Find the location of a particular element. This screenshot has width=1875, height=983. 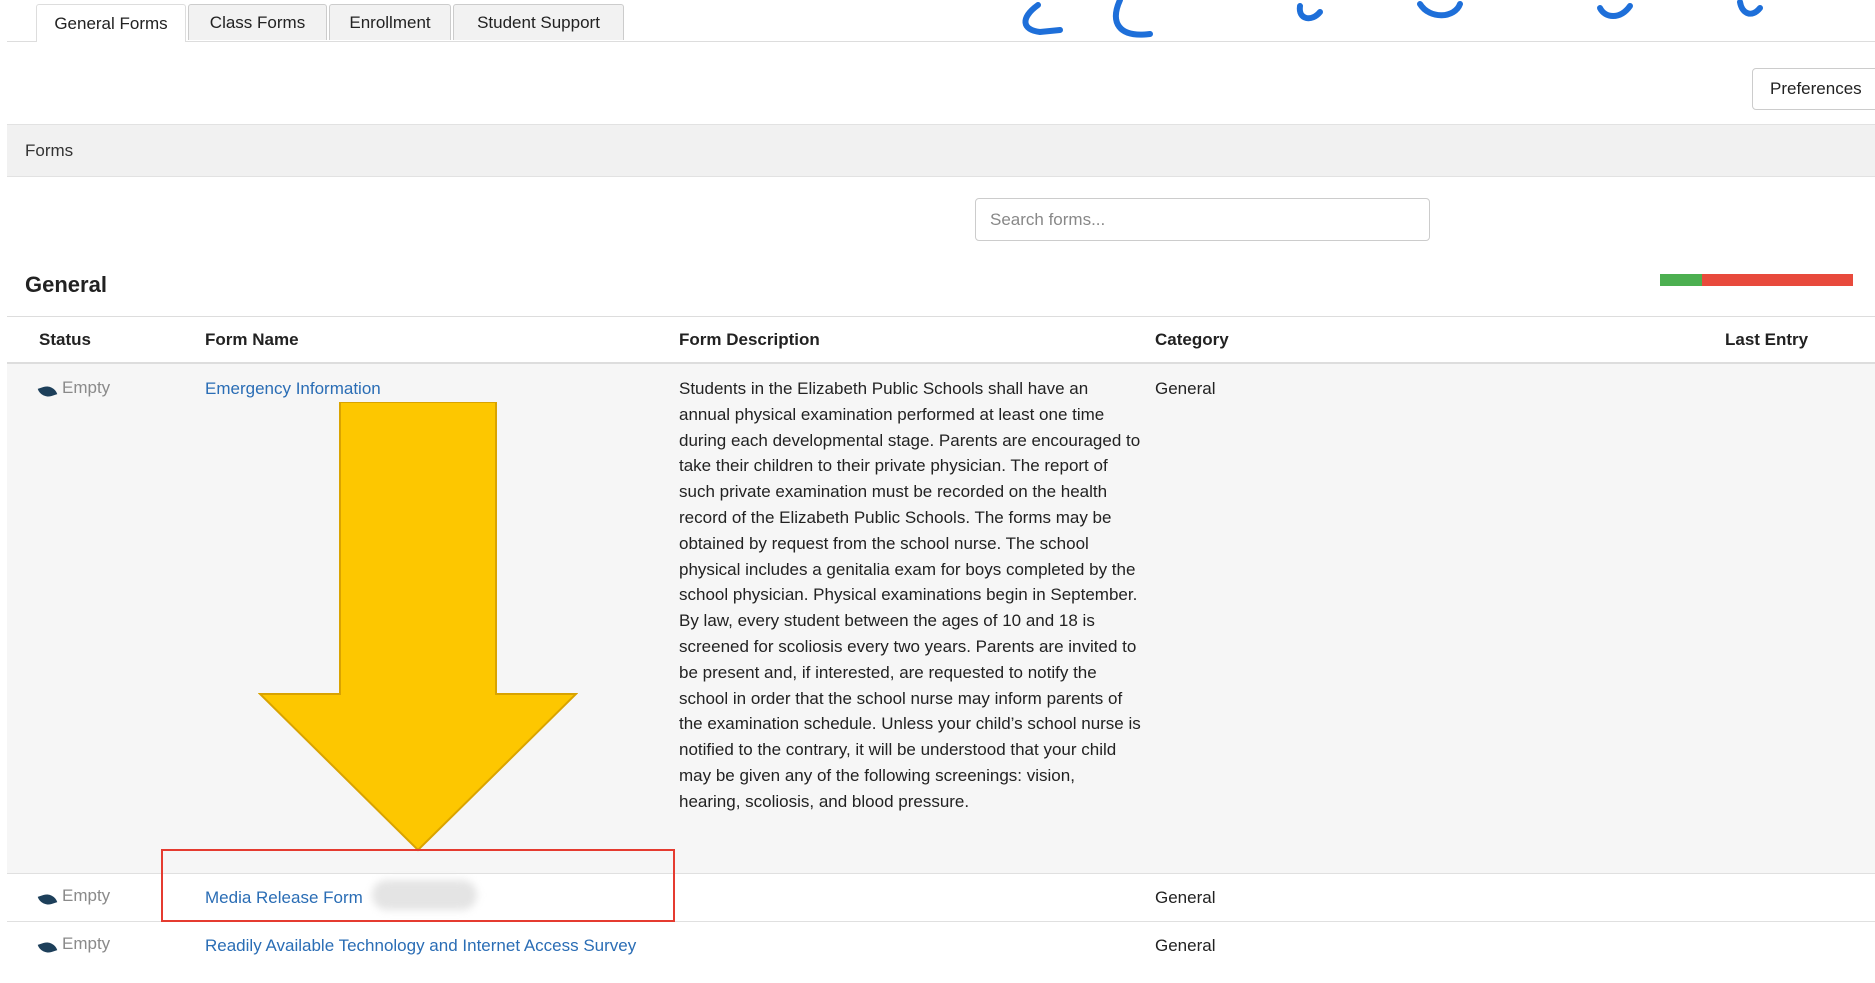

progress-completed is located at coordinates (1681, 280).